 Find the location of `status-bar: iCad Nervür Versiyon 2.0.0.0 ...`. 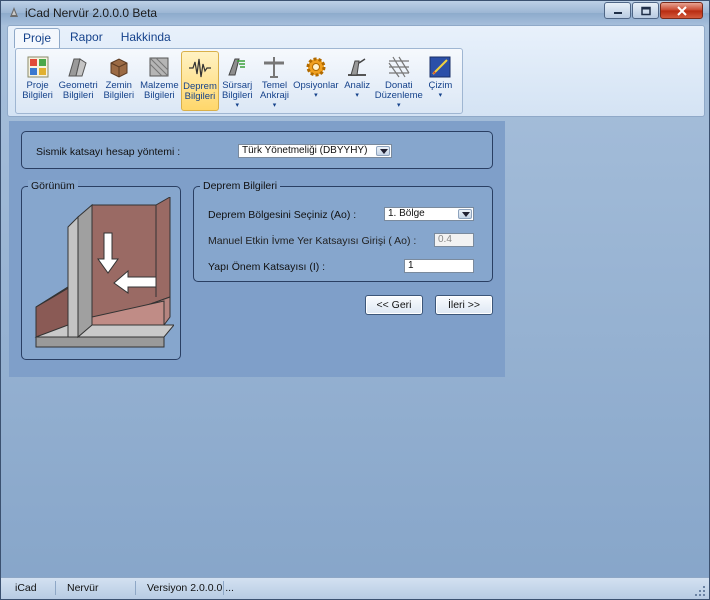

status-bar: iCad Nervür Versiyon 2.0.0.0 ... is located at coordinates (355, 588).